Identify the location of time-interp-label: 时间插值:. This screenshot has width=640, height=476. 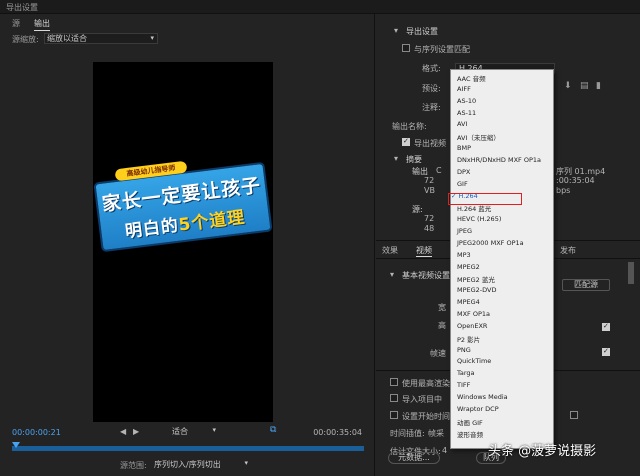
(407, 433).